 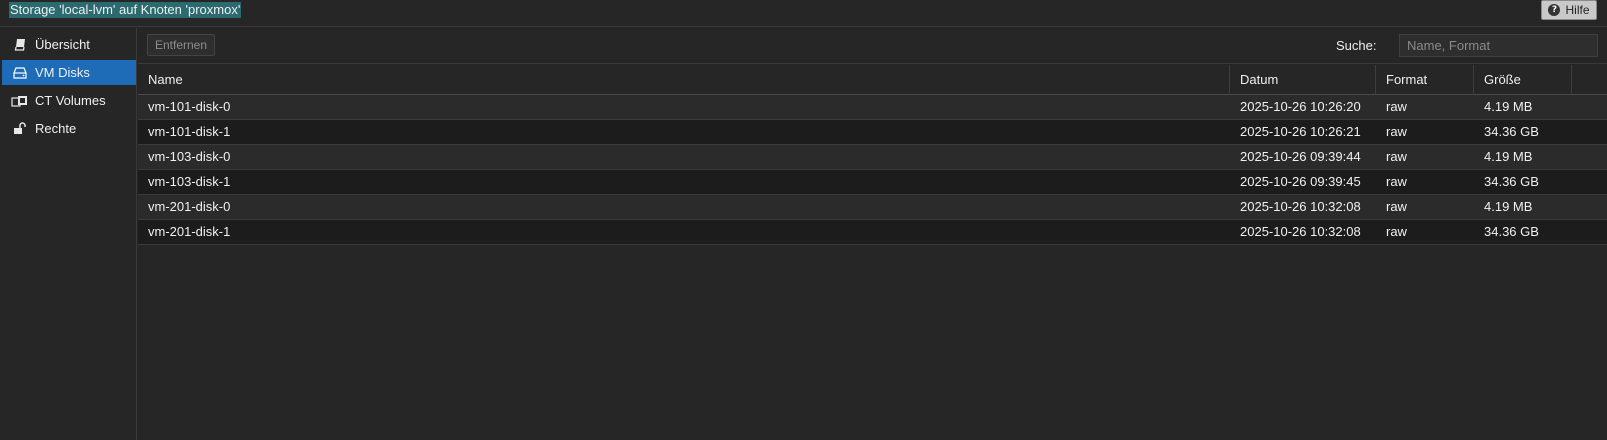 I want to click on sidebar-item-permissions: Rechte, so click(x=69, y=128).